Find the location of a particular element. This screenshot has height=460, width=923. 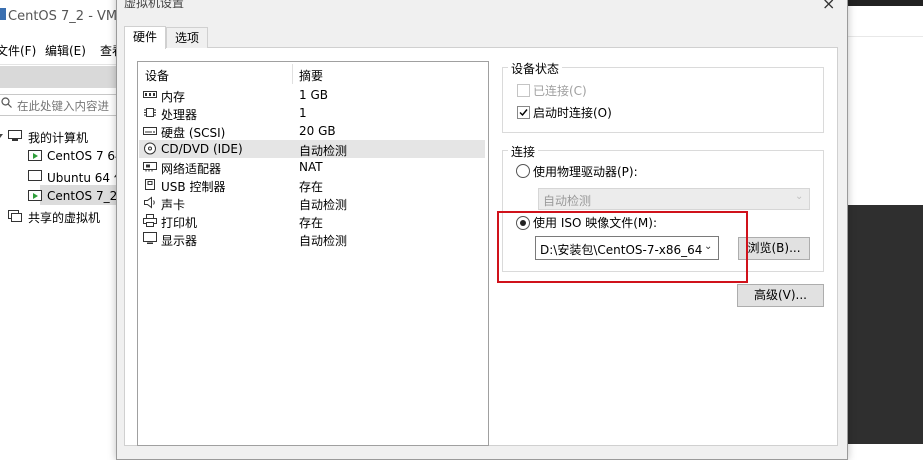

hardware-row-sound-card: 声卡 自动检测 is located at coordinates (312, 203).